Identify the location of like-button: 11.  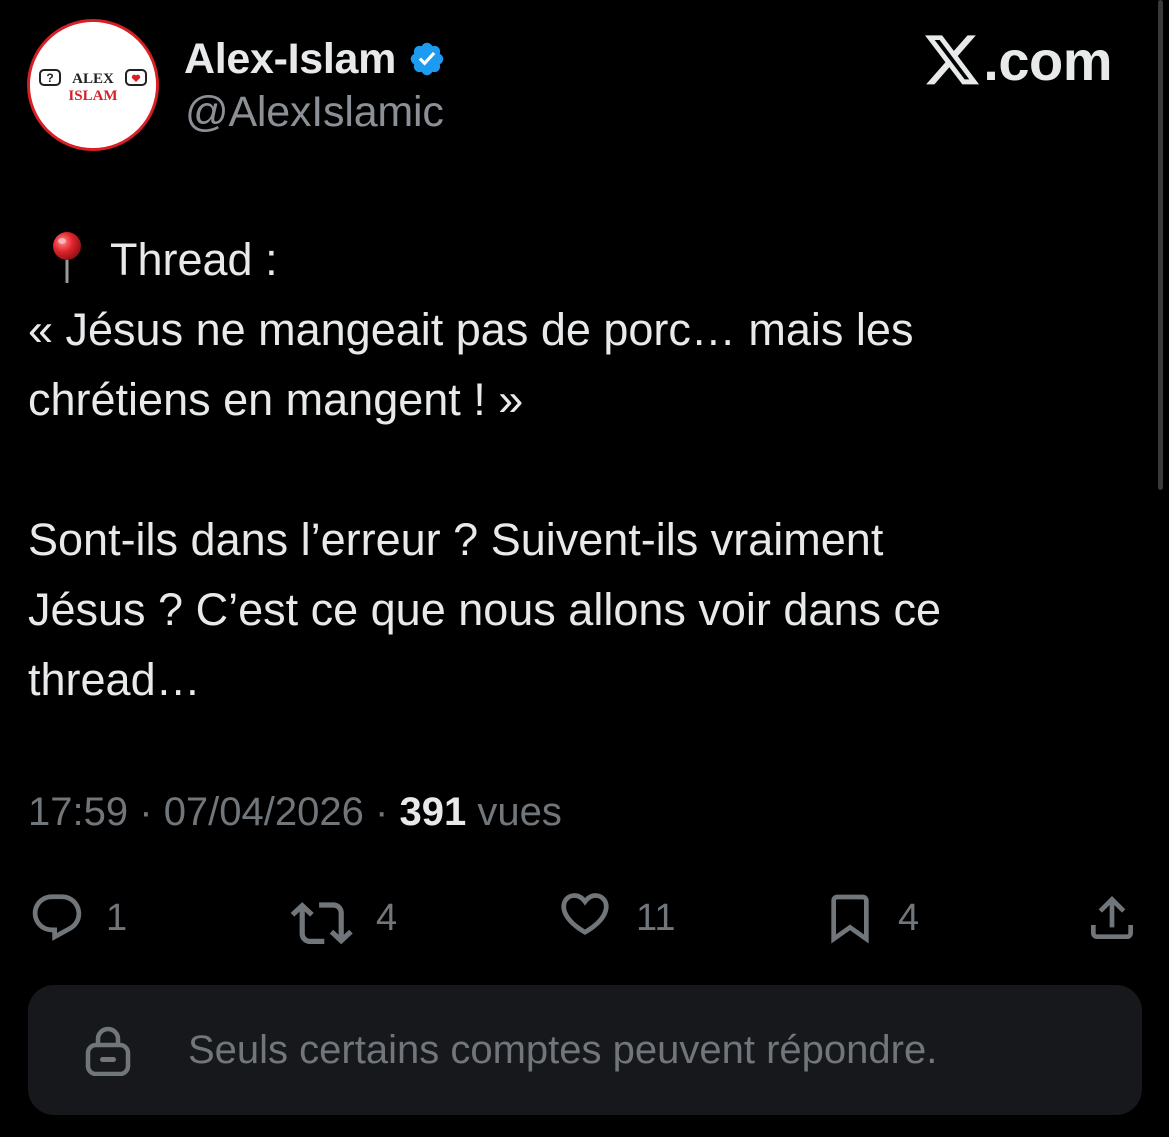
(614, 918).